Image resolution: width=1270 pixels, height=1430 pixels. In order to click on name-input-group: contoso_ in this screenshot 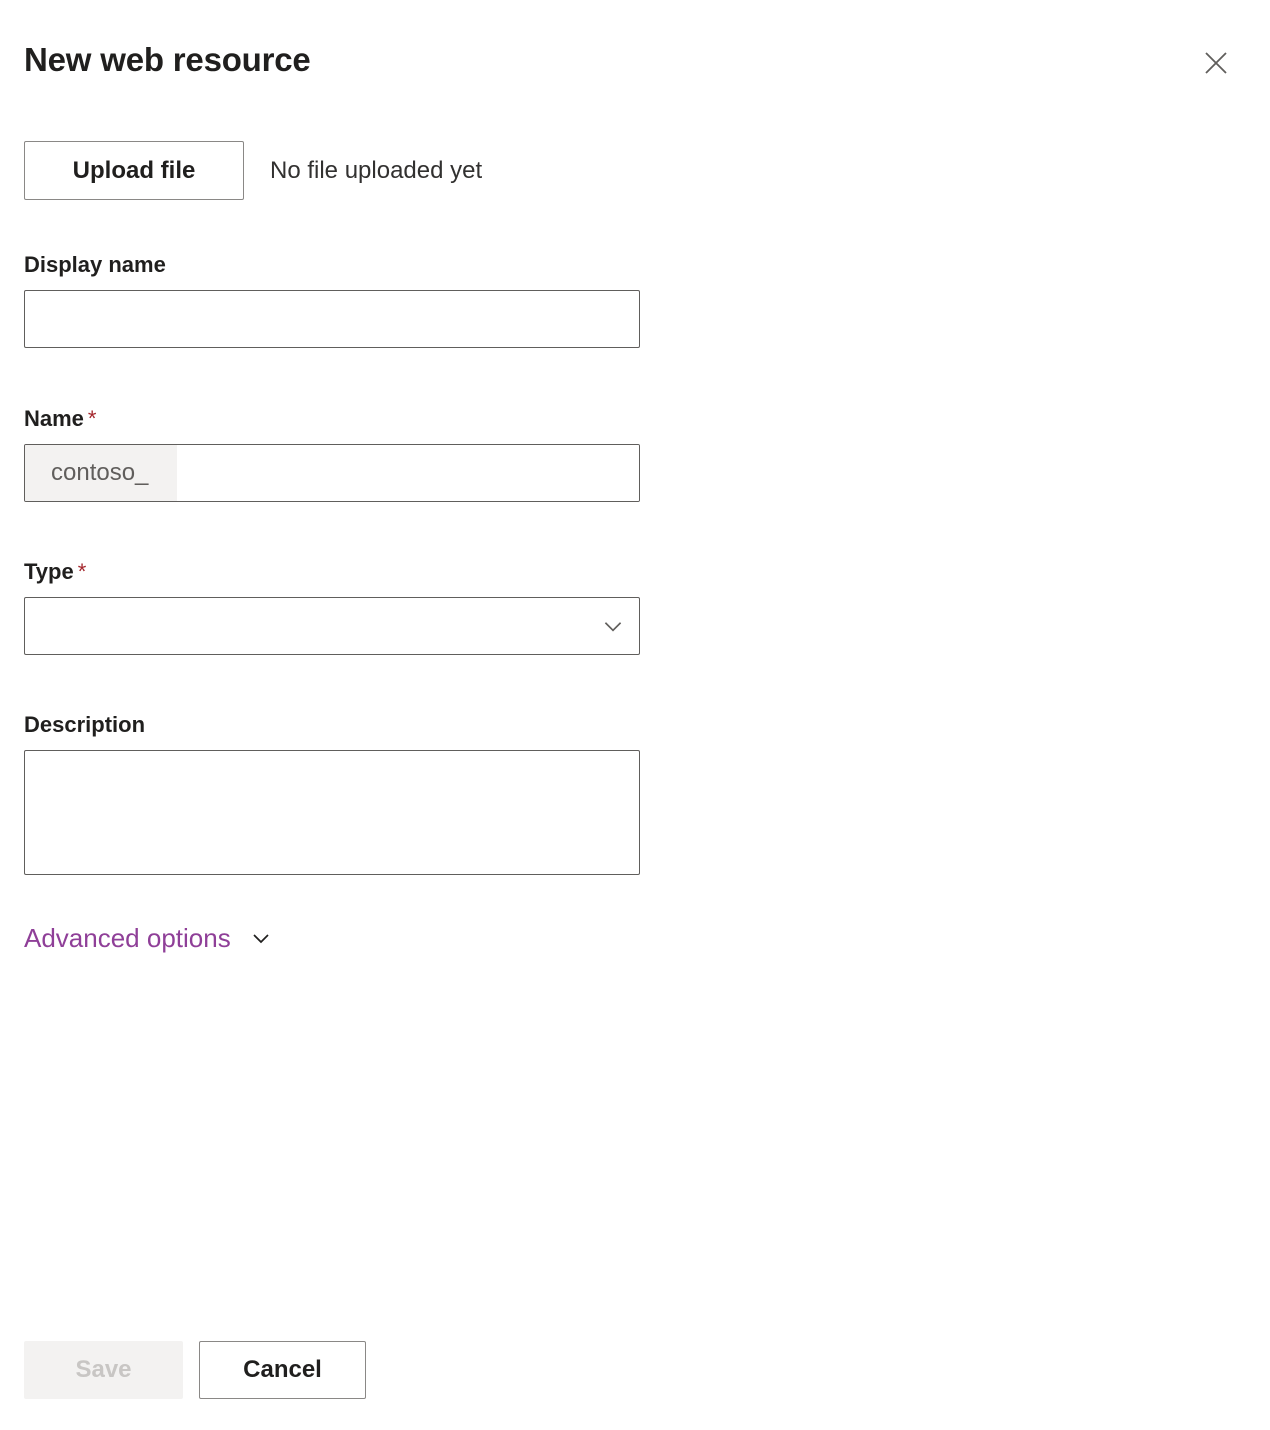, I will do `click(332, 473)`.